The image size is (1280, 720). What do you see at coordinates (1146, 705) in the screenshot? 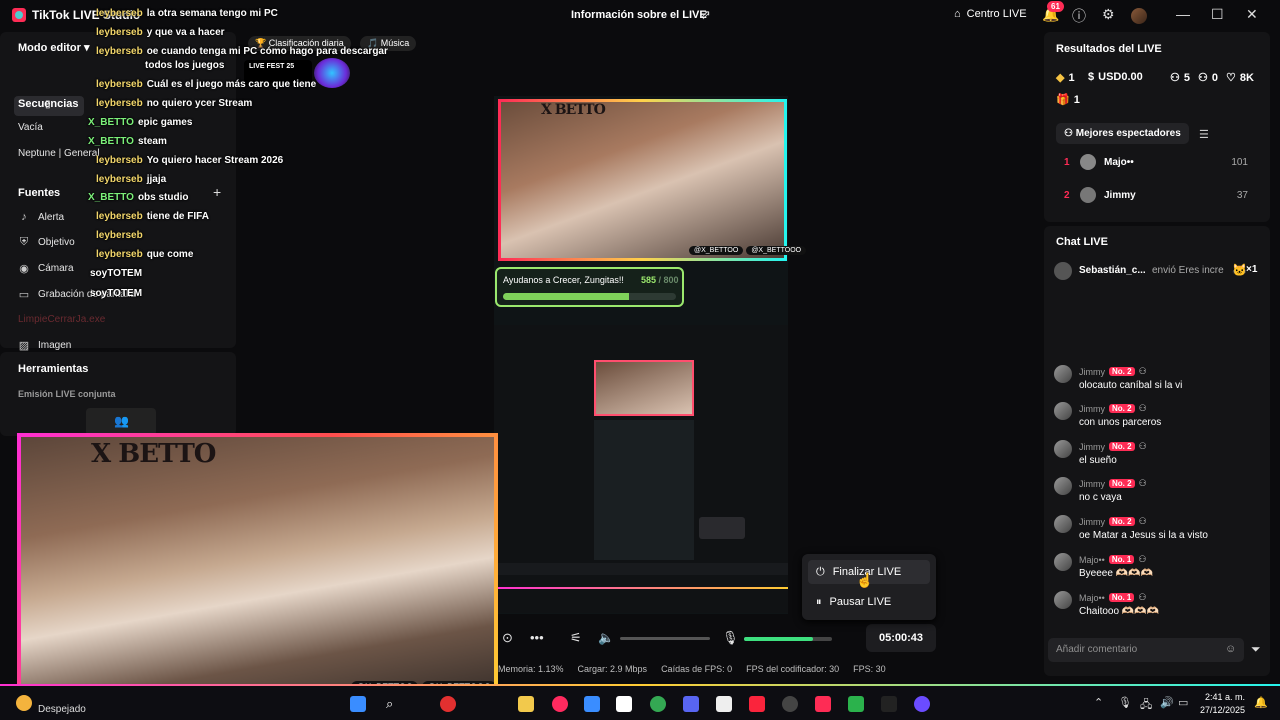
I see `network-icon: 🖧` at bounding box center [1146, 705].